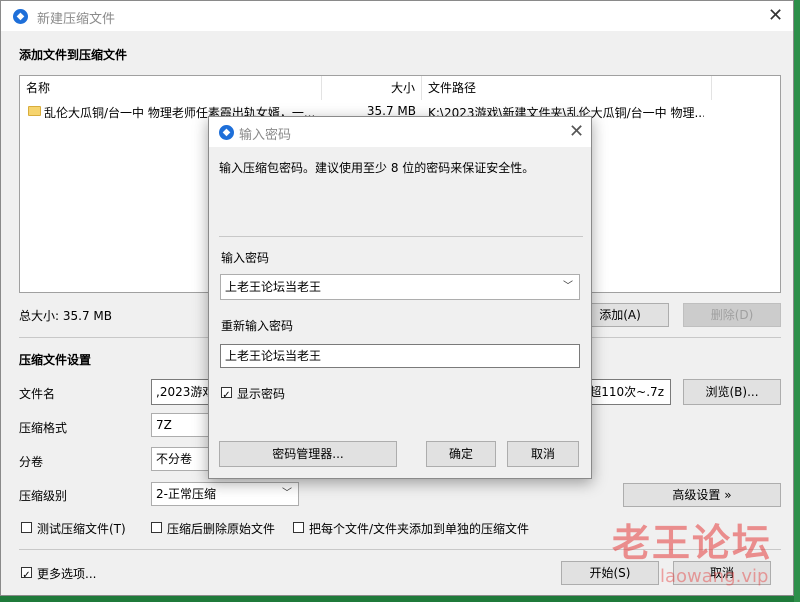 This screenshot has width=800, height=602. What do you see at coordinates (797, 301) in the screenshot?
I see `background-strip` at bounding box center [797, 301].